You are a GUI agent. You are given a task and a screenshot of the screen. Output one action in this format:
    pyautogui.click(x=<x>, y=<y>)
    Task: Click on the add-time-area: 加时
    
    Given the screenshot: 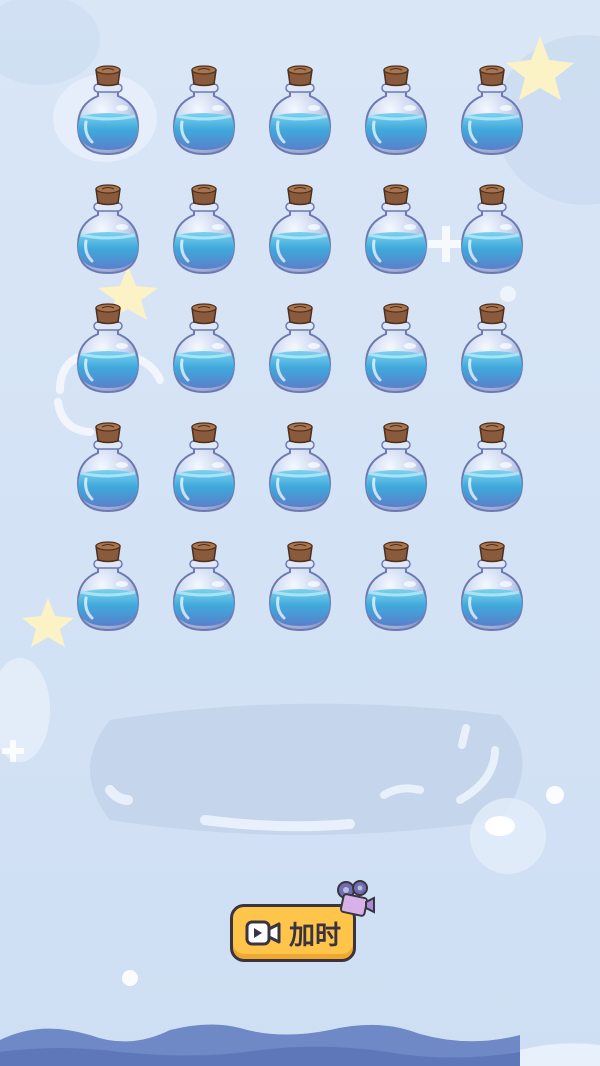 What is the action you would take?
    pyautogui.click(x=301, y=923)
    